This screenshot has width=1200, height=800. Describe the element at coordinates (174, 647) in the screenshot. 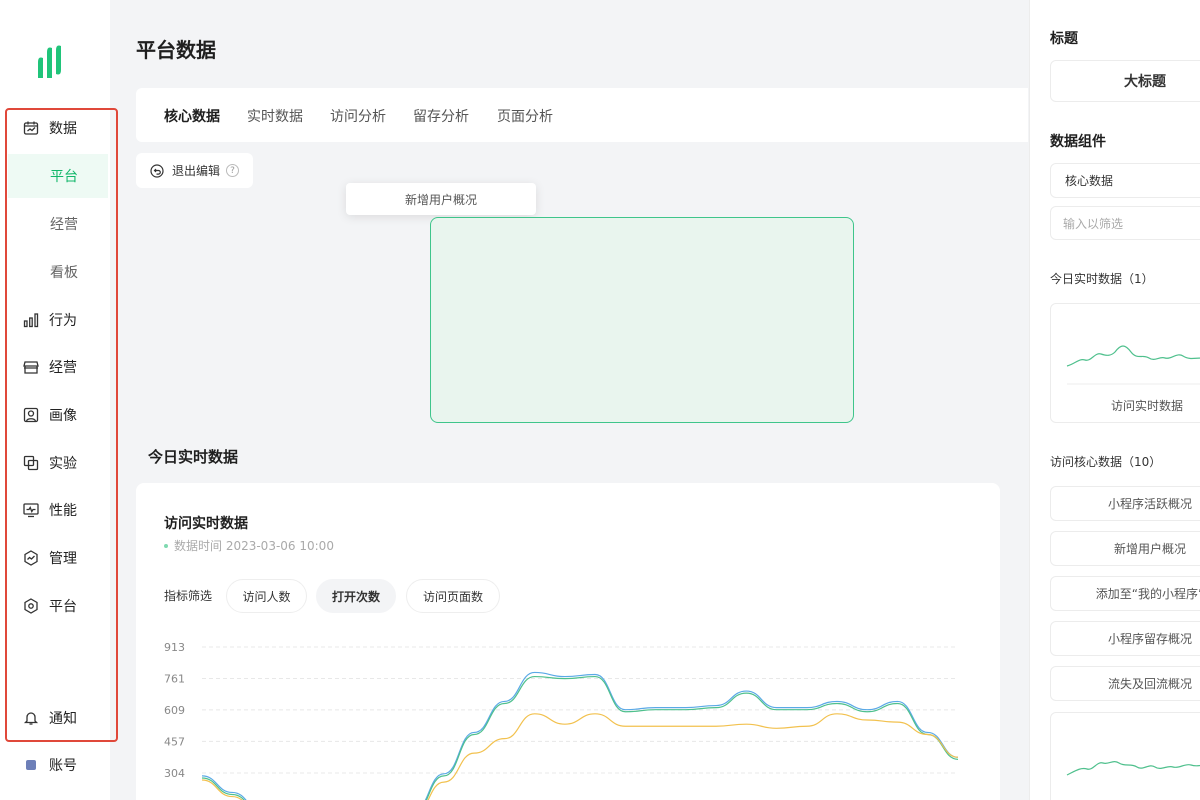

I see `y-tick-label: 913` at that location.